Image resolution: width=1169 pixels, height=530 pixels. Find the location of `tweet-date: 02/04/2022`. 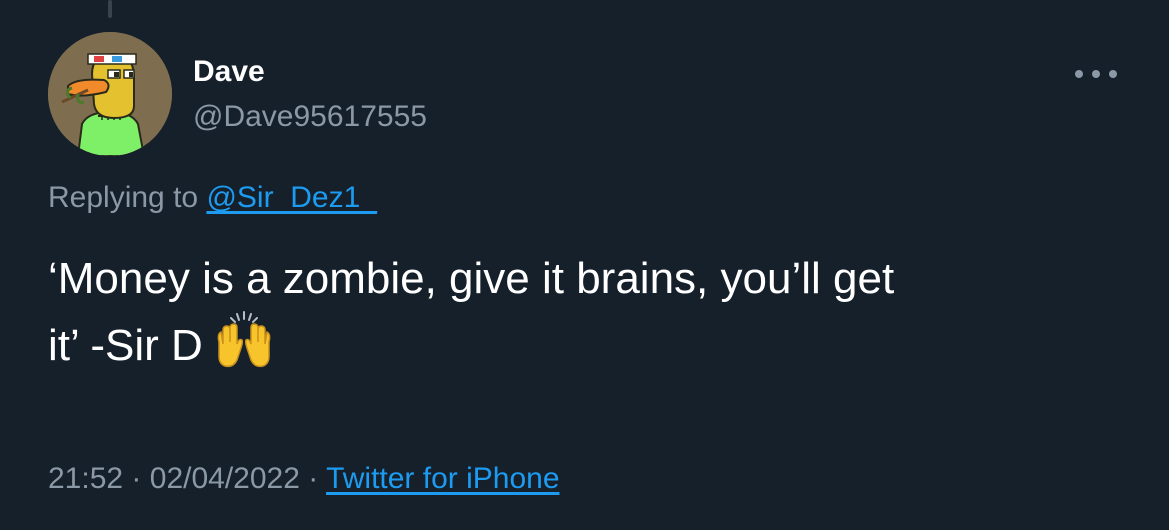

tweet-date: 02/04/2022 is located at coordinates (225, 478).